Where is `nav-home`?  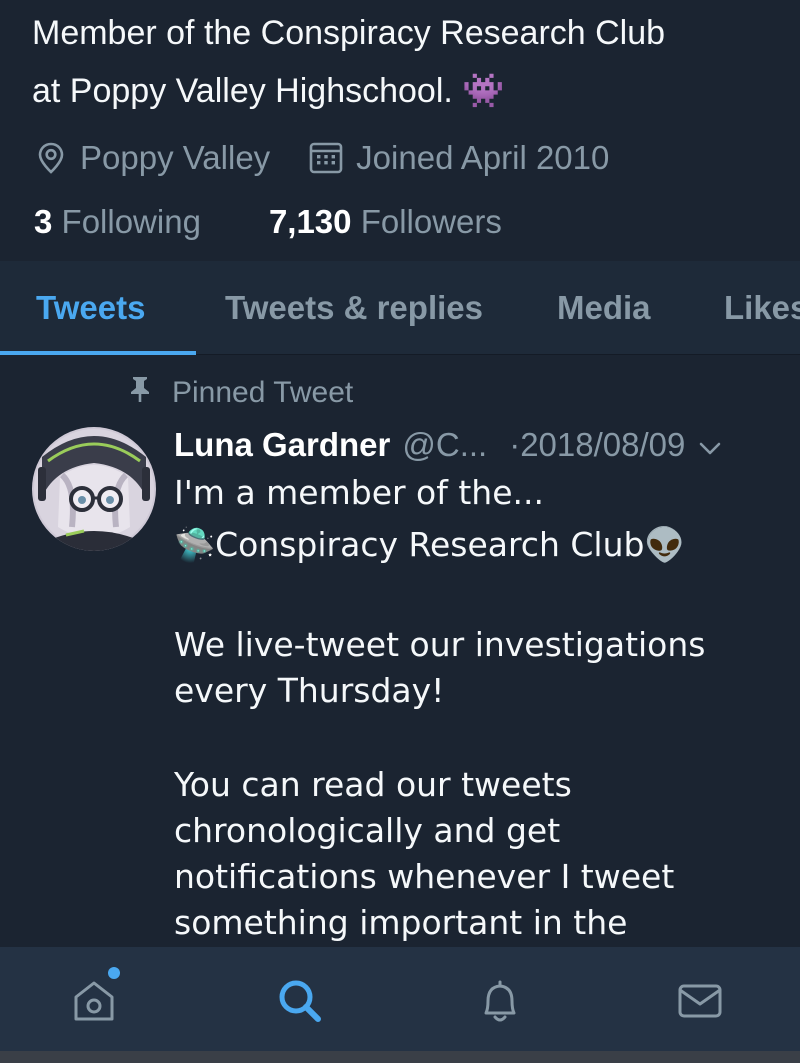 nav-home is located at coordinates (94, 998).